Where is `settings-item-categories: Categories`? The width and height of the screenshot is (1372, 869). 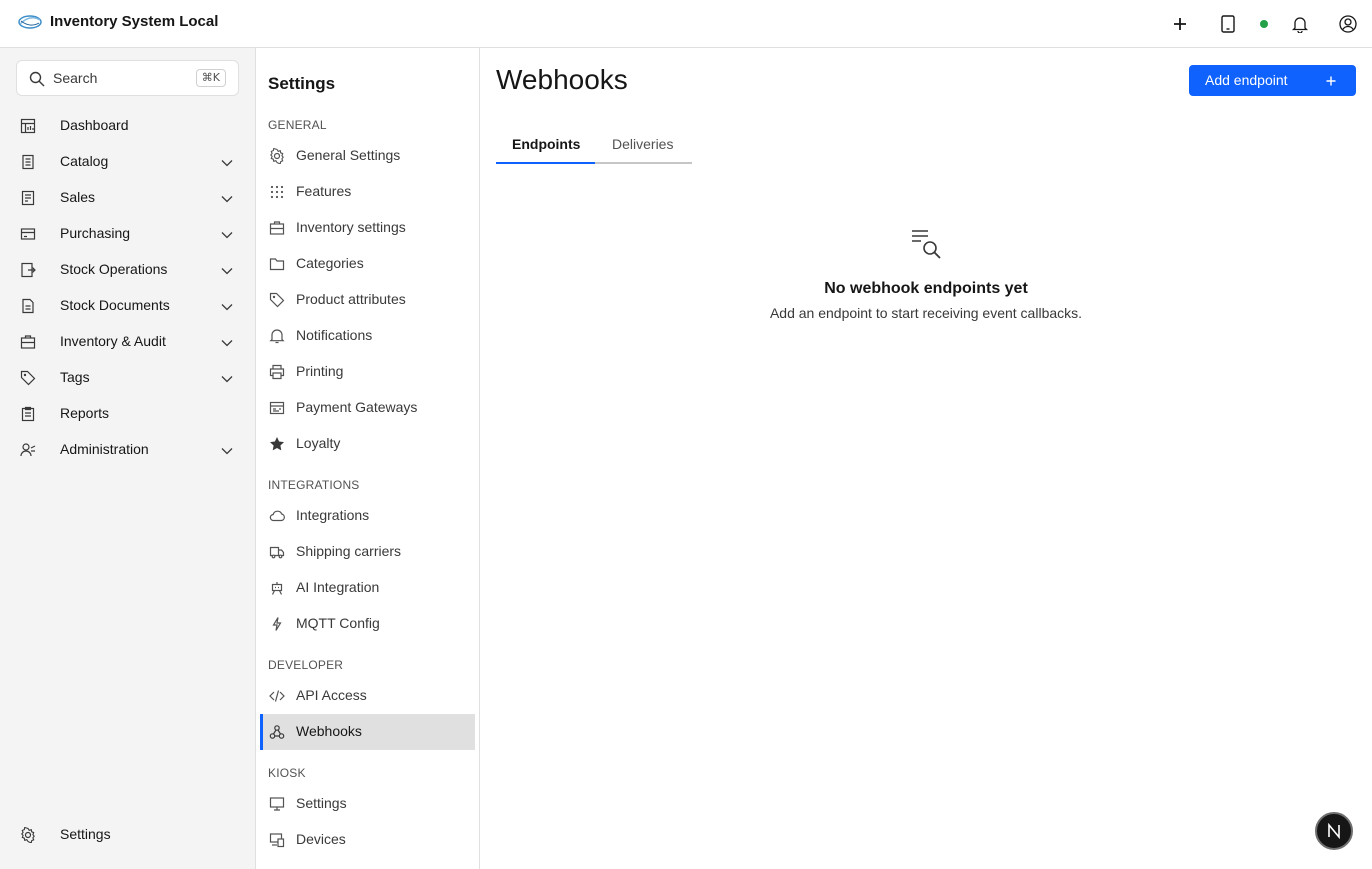 settings-item-categories: Categories is located at coordinates (367, 264).